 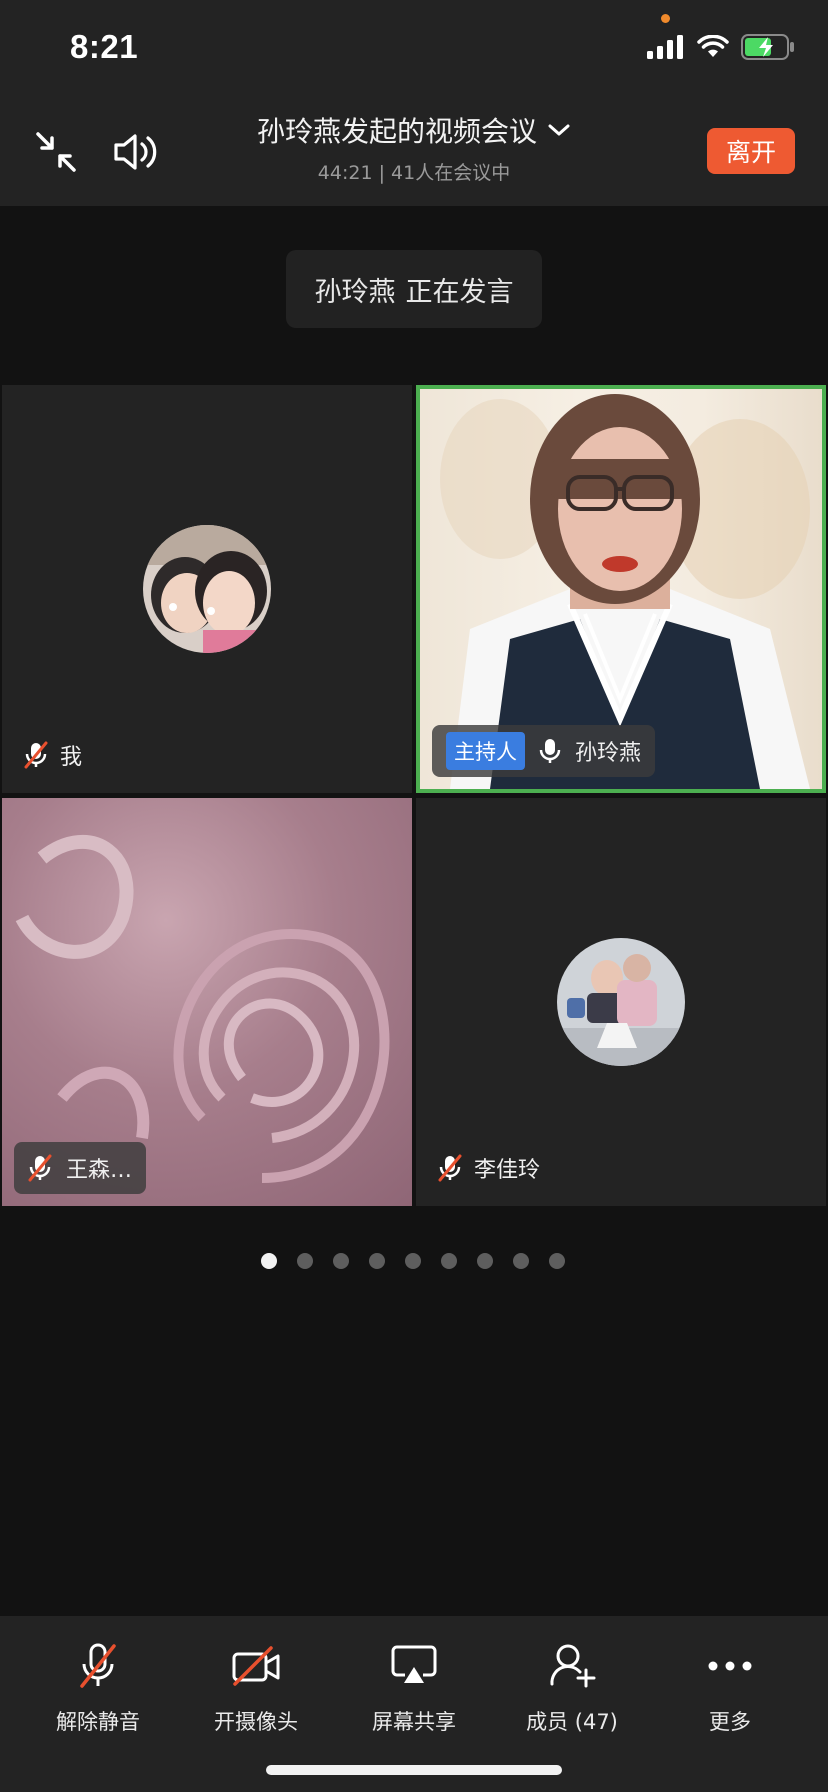 I want to click on camera-off-icon, so click(x=256, y=1666).